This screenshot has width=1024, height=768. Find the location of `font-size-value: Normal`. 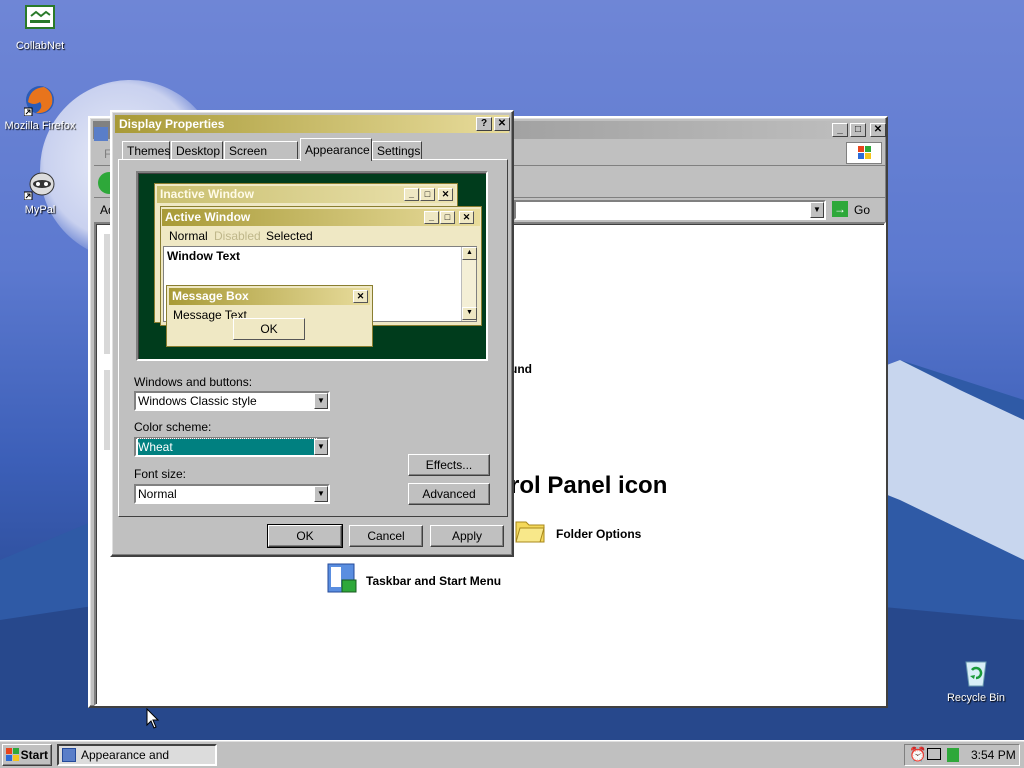

font-size-value: Normal is located at coordinates (157, 494).